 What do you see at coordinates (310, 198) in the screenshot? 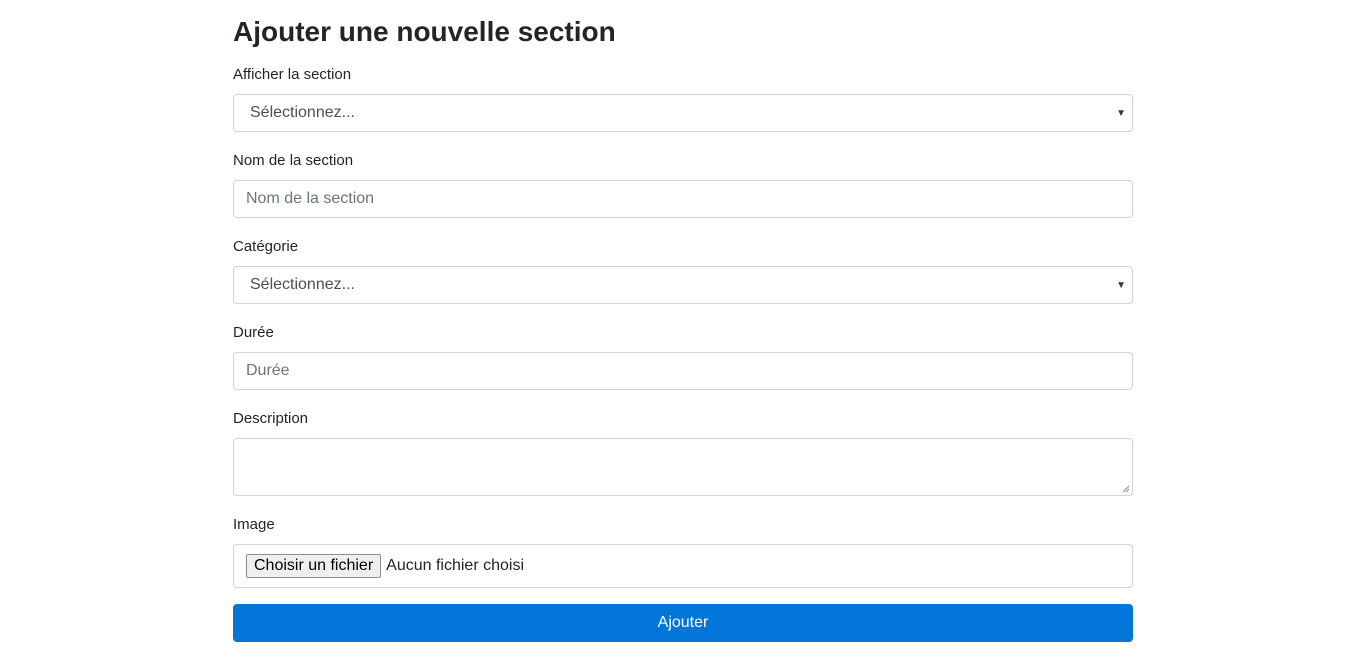
I see `section-name-placeholder: Nom de la section` at bounding box center [310, 198].